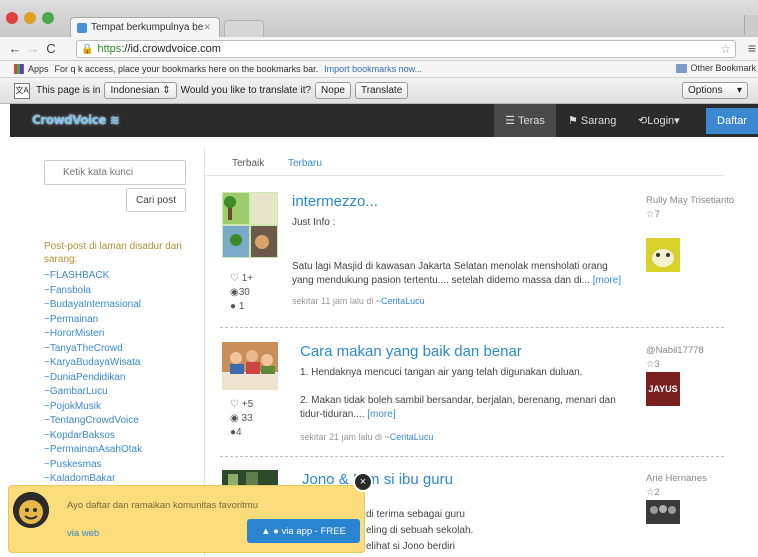 This screenshot has height=557, width=758. I want to click on view-count: ◉30, so click(241, 293).